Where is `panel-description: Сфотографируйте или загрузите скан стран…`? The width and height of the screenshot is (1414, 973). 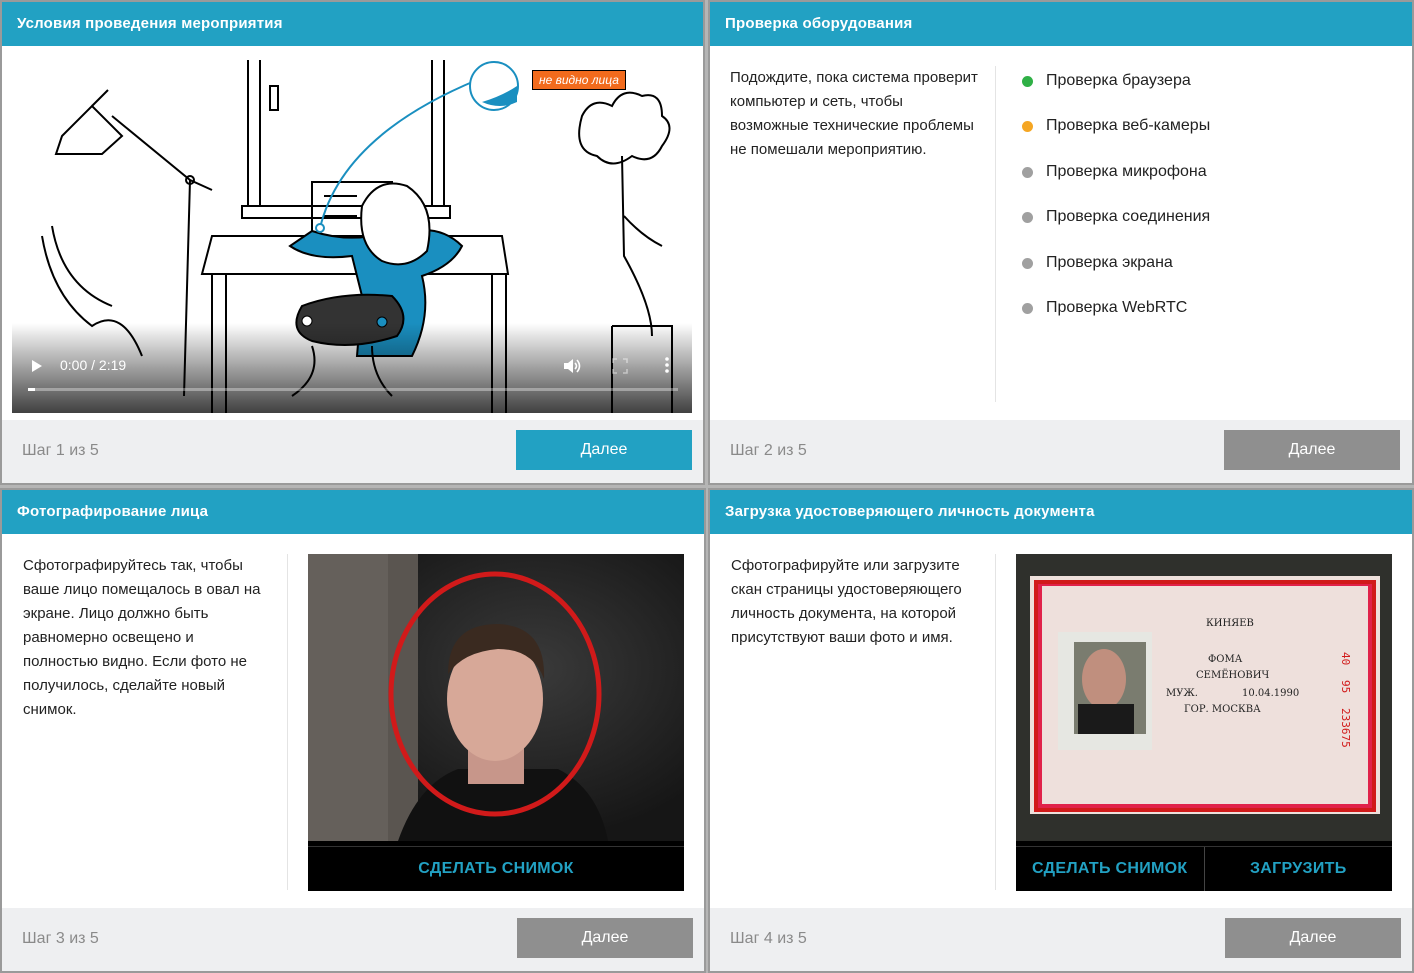
panel-description: Сфотографируйте или загрузите скан стран… is located at coordinates (846, 601).